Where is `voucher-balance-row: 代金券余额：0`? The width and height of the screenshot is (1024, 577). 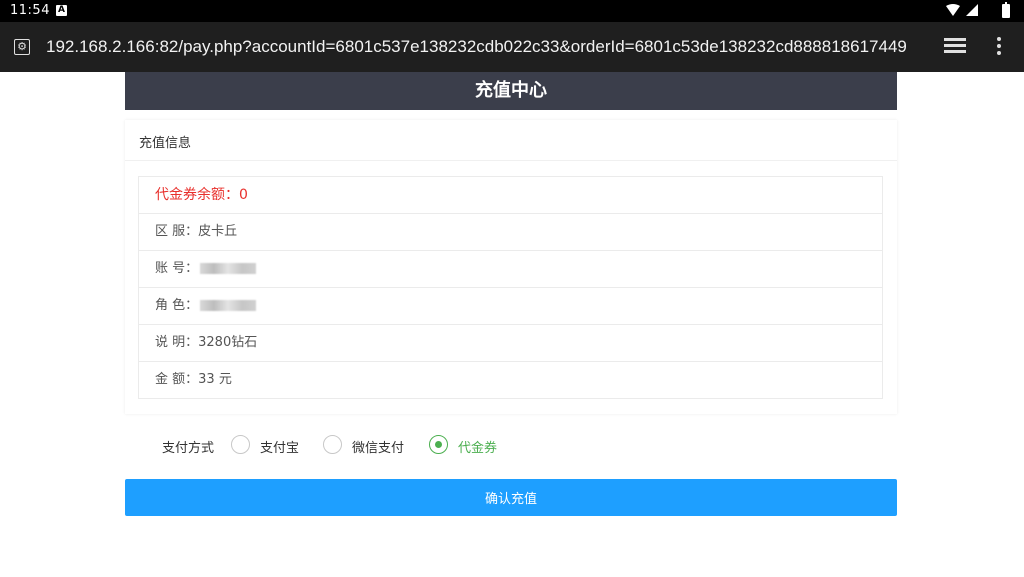 voucher-balance-row: 代金券余额：0 is located at coordinates (510, 195).